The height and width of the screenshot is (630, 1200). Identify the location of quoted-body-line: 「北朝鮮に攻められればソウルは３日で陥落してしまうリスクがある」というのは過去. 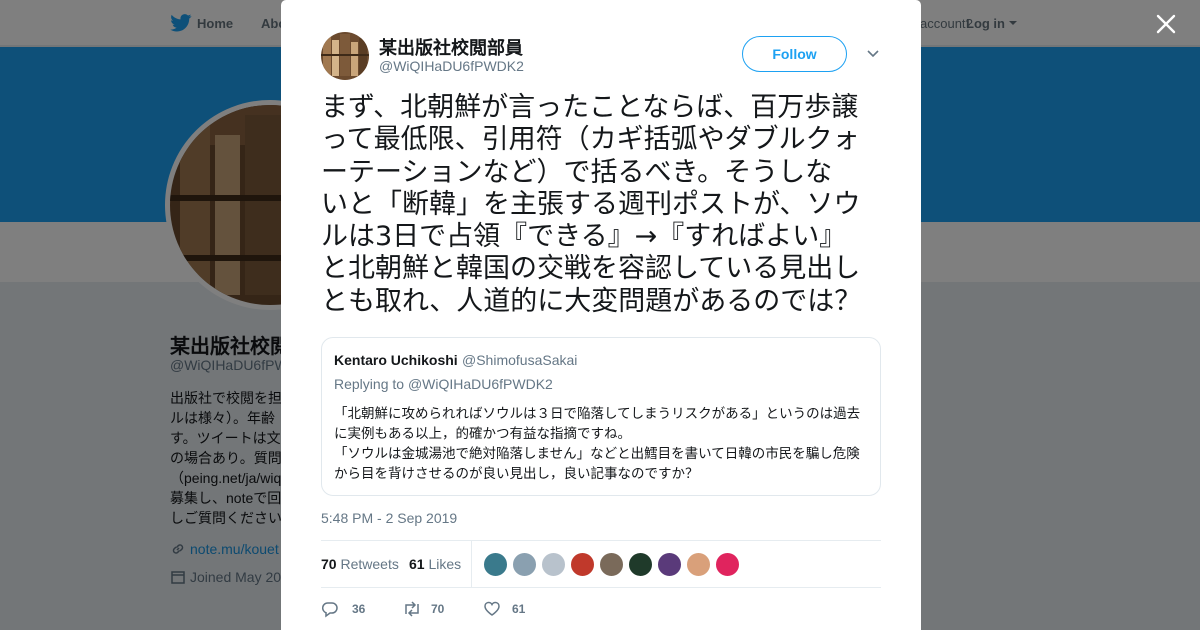
(597, 414).